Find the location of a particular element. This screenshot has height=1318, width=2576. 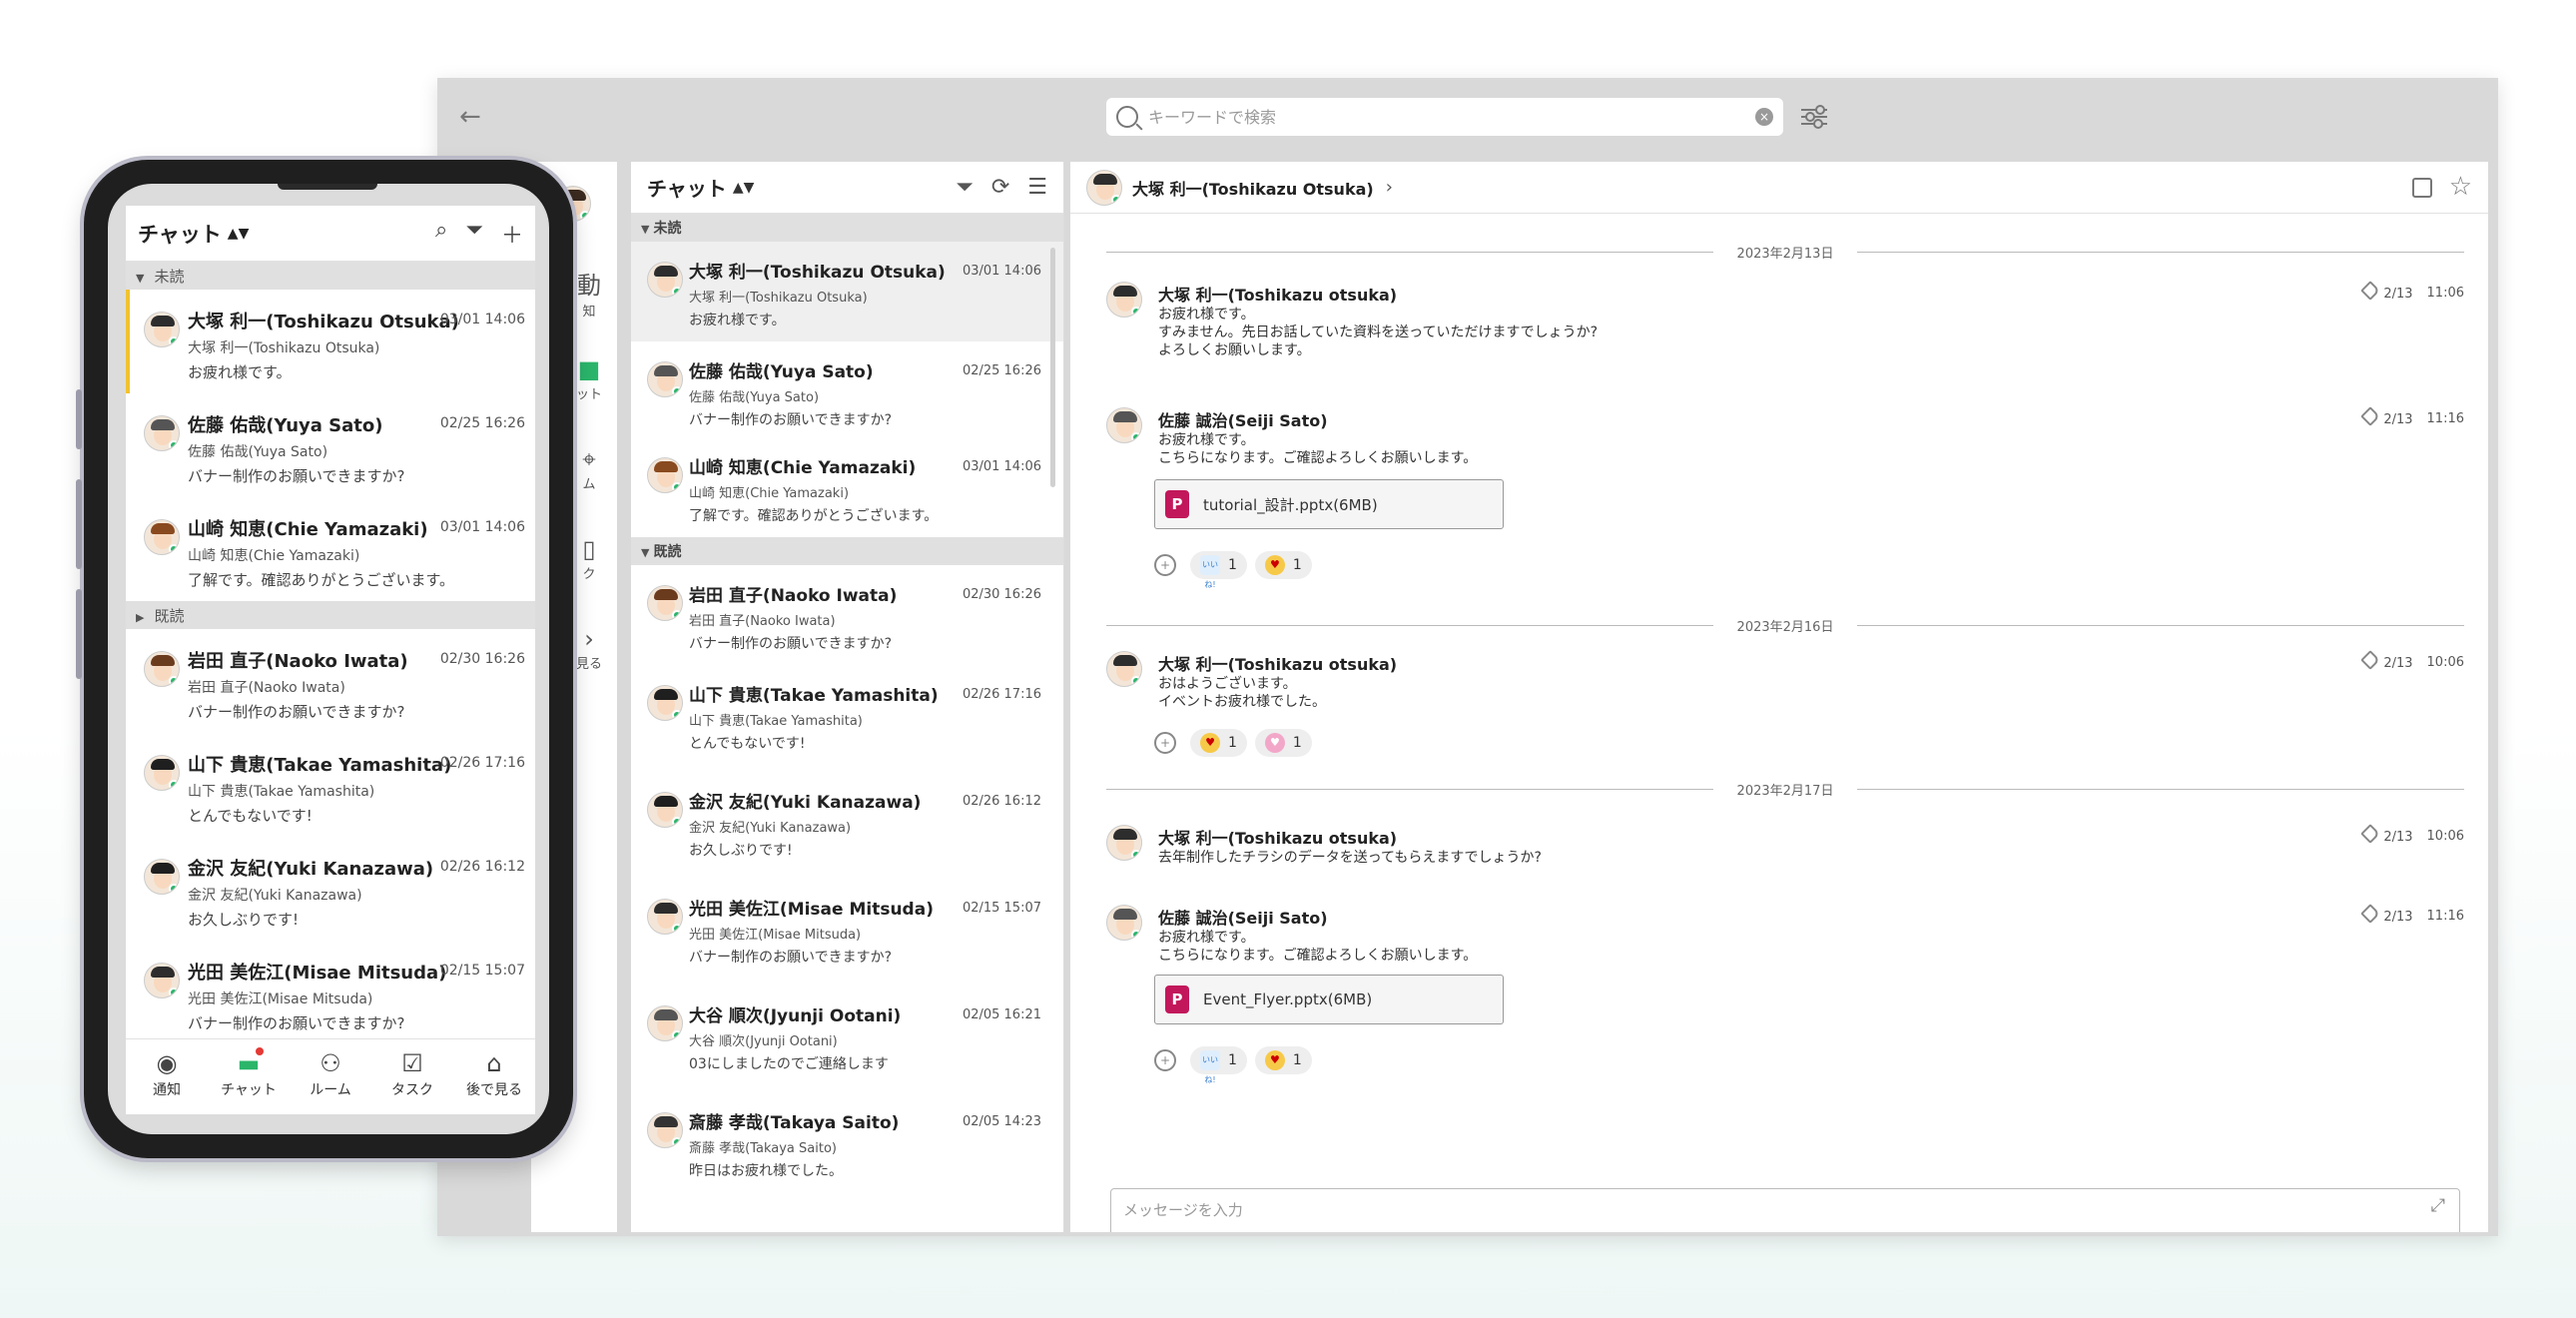

reactions: + いいね! 1 ♥ 1 is located at coordinates (1233, 570).